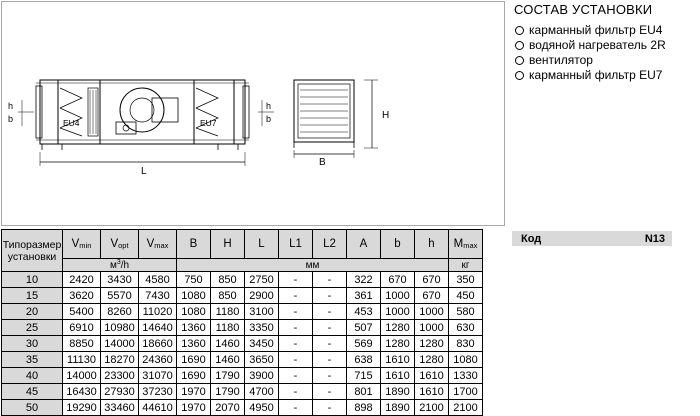  I want to click on size-cell: 50, so click(32, 407).